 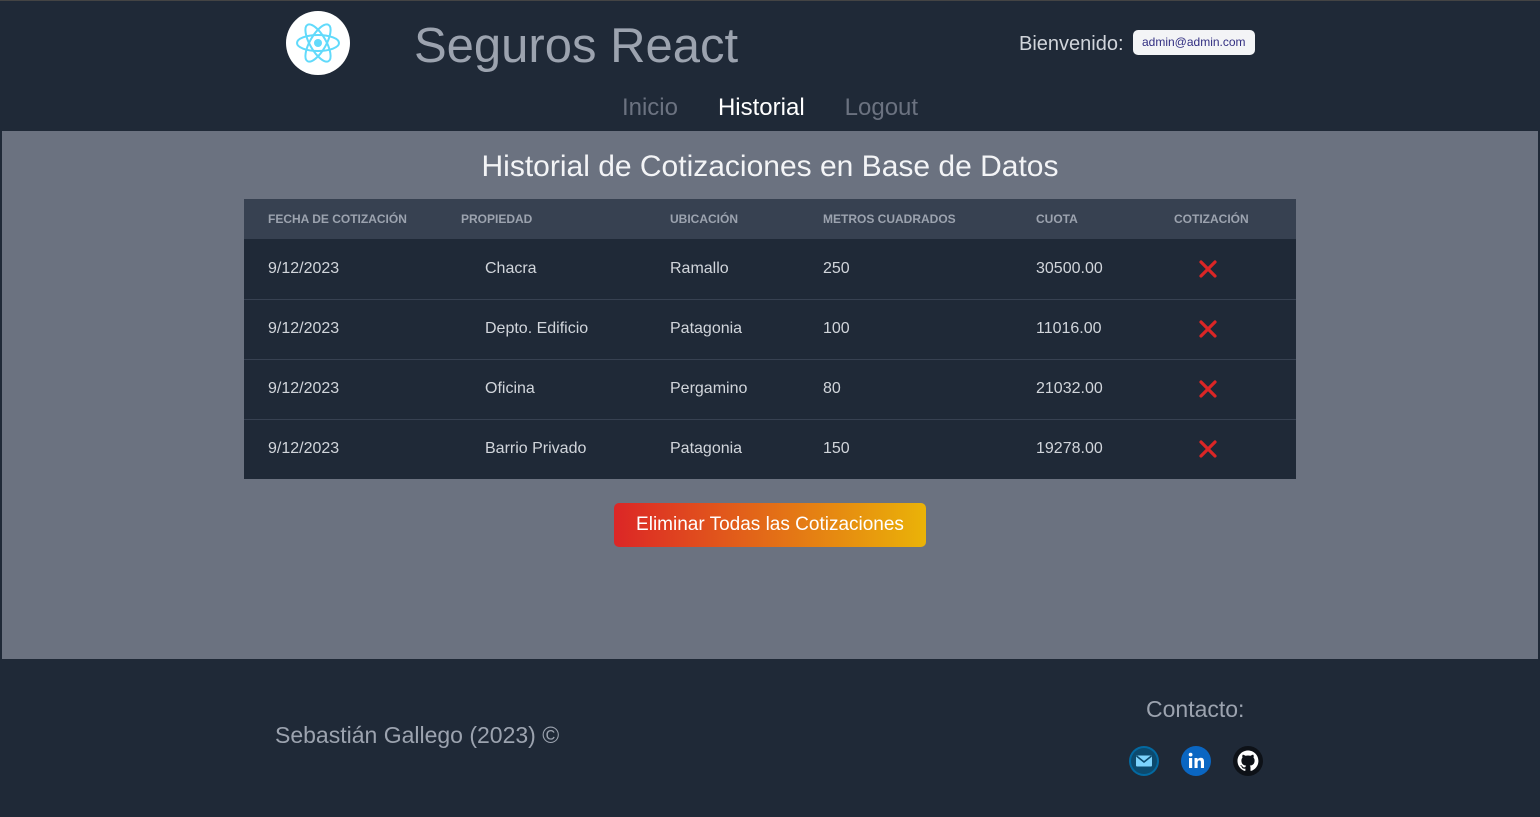 I want to click on react-logo-icon, so click(x=318, y=43).